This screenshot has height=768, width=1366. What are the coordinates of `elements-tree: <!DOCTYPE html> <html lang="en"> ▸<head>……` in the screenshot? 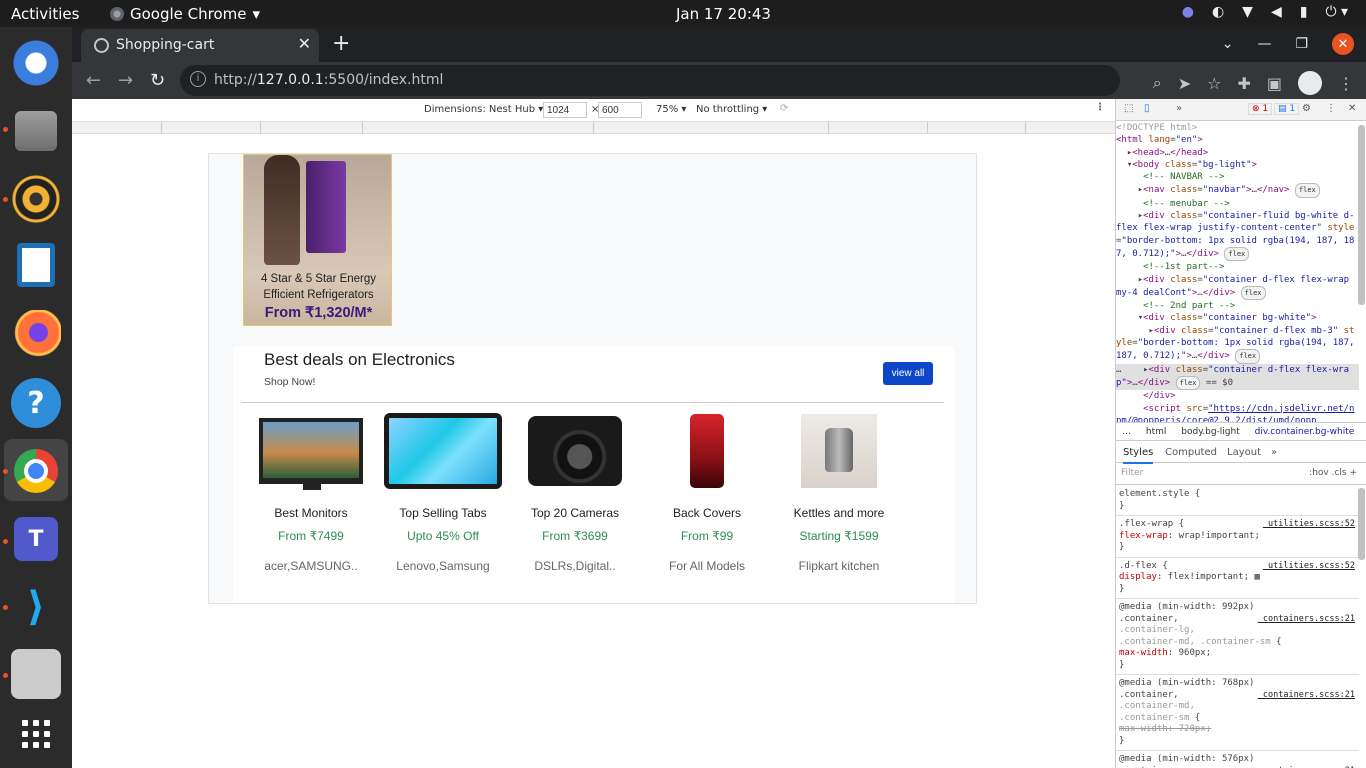 It's located at (1237, 272).